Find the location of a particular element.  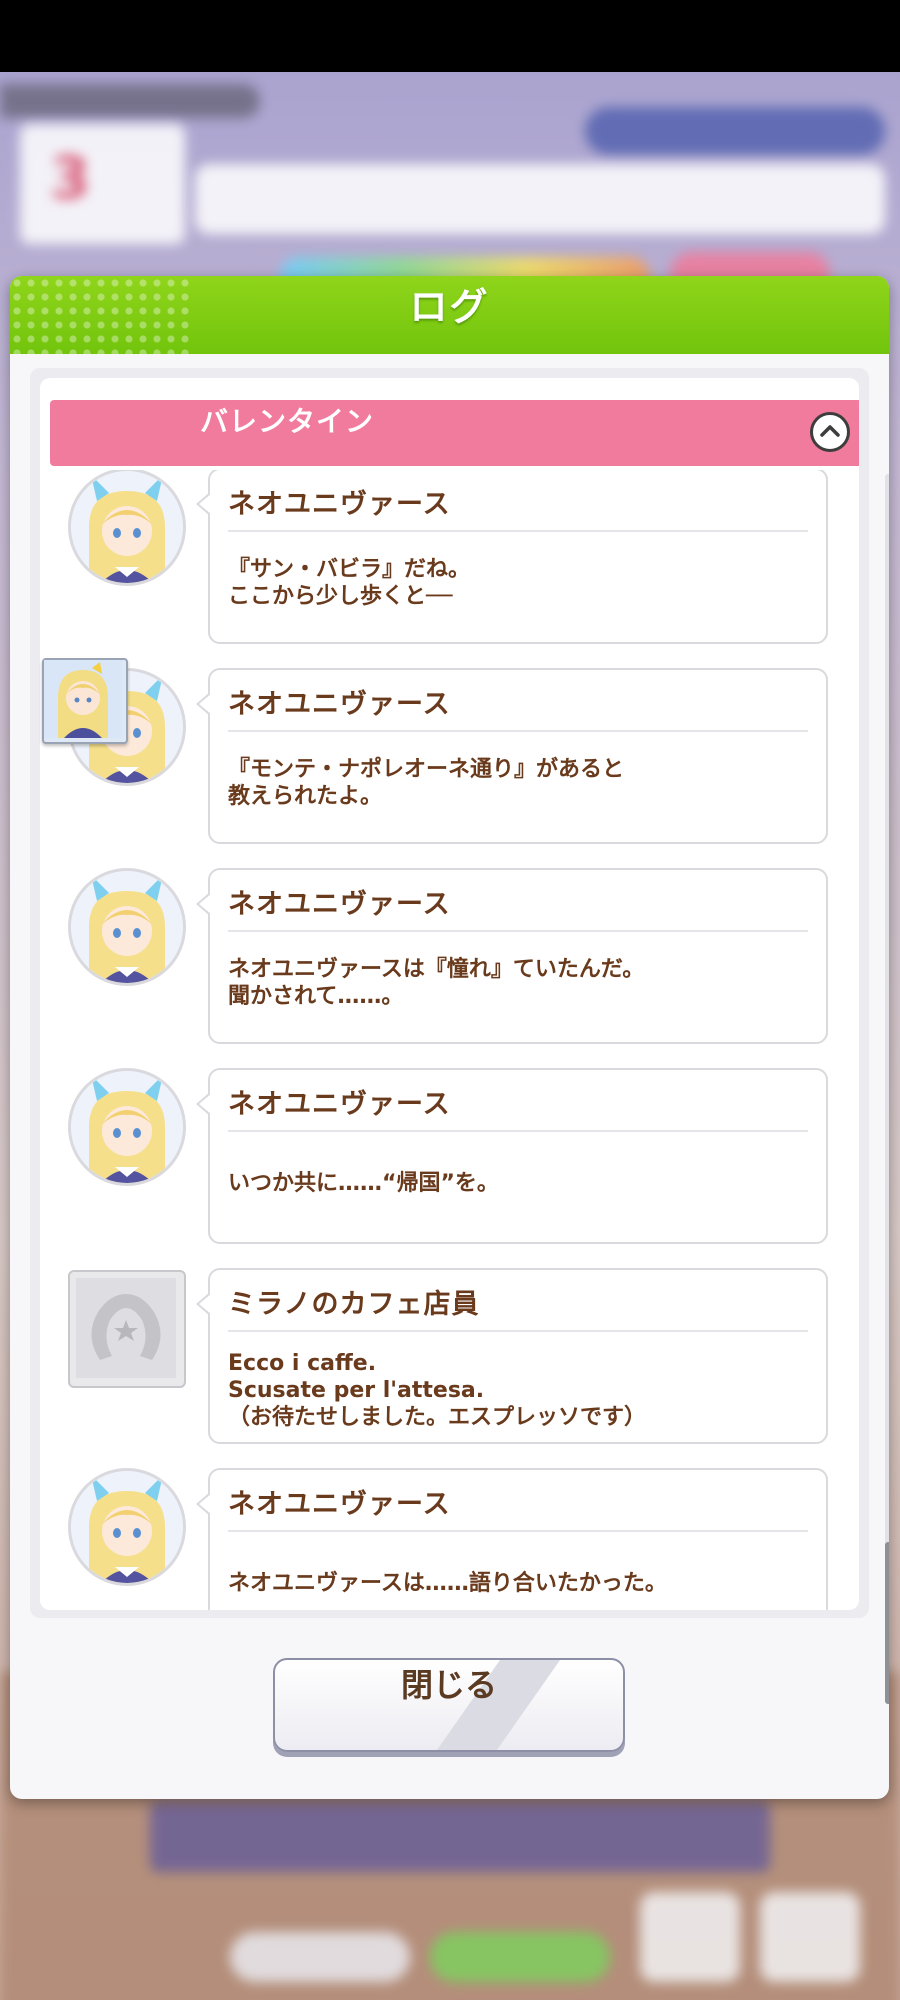

message-line: 『モンテ・ナポレオーネ通り』があると is located at coordinates (426, 769).